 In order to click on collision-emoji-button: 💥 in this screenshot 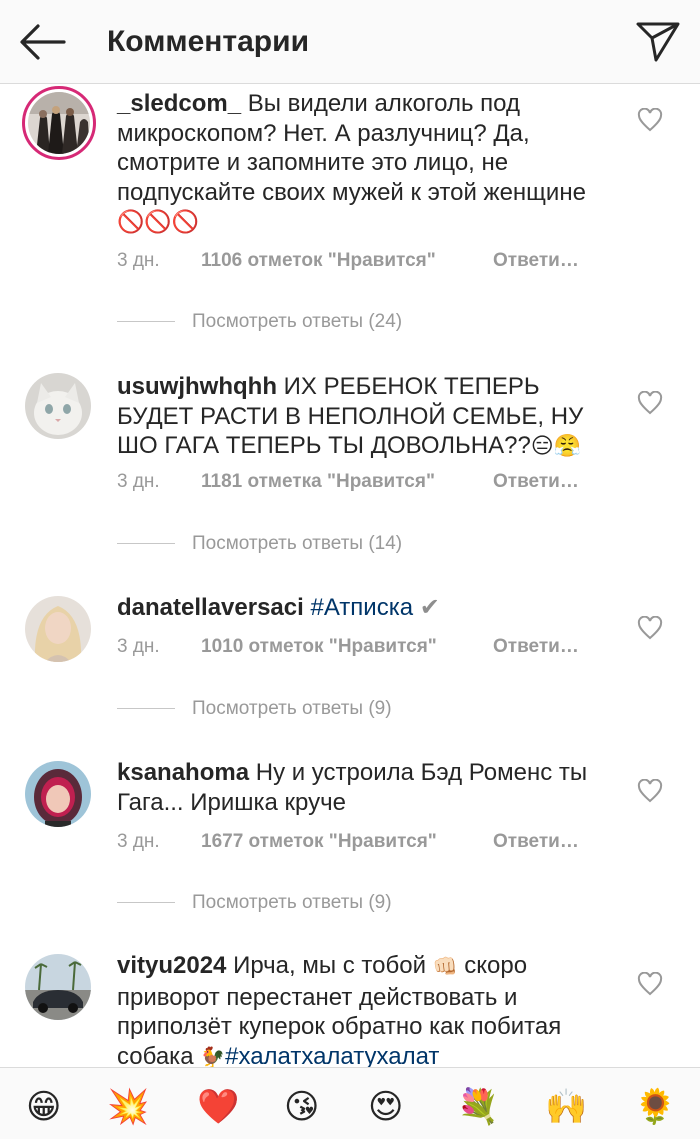, I will do `click(128, 1107)`.